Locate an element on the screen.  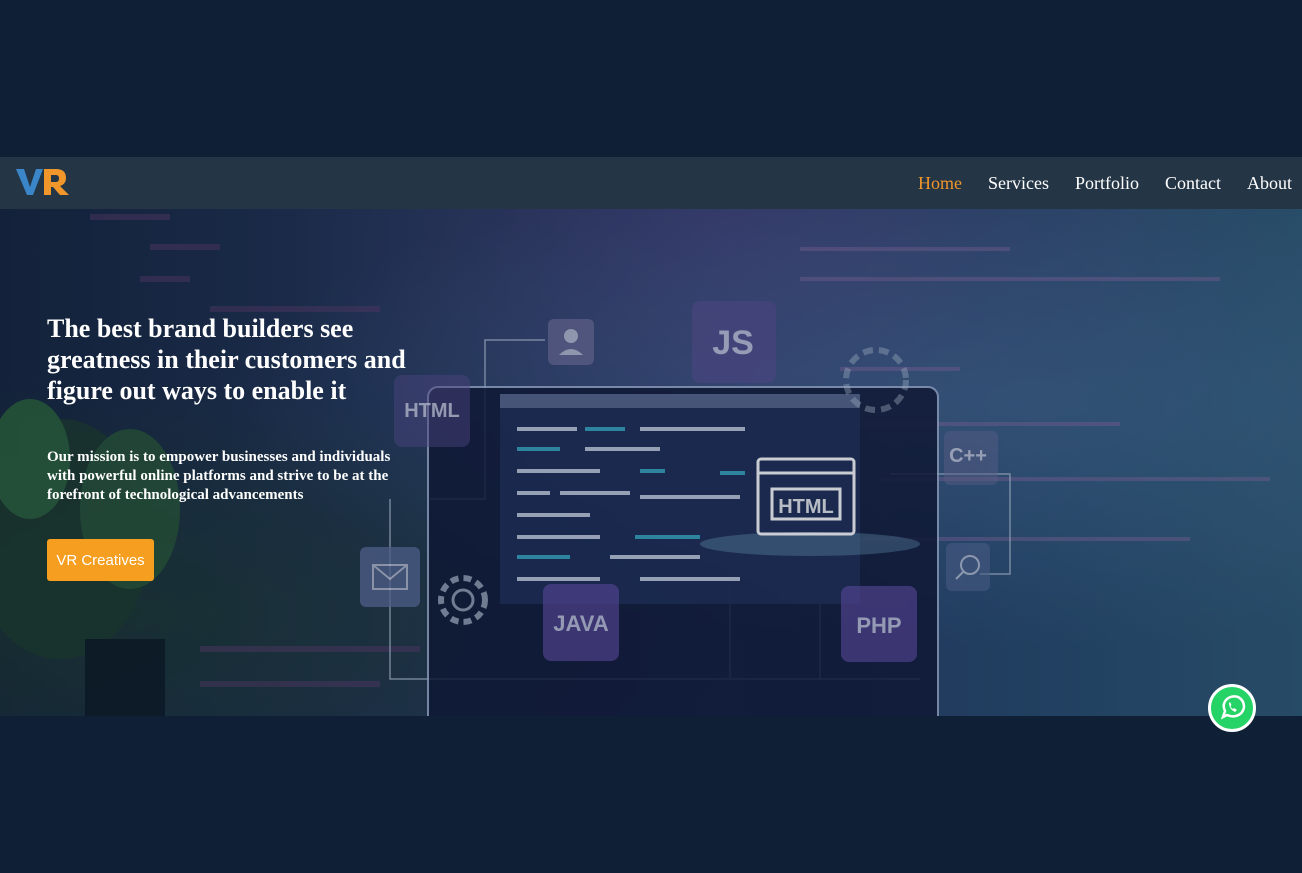
vr-creatives-button: VR Creatives is located at coordinates (100, 560).